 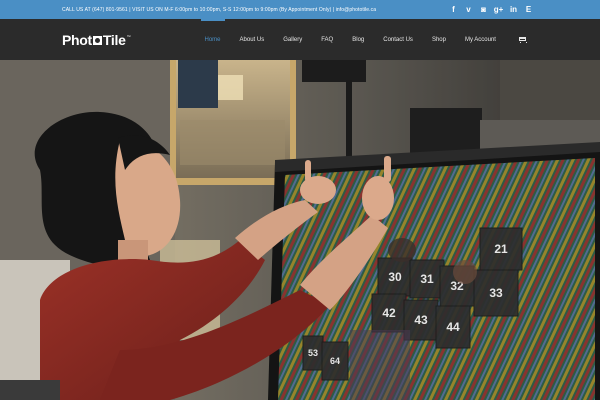 I want to click on cart-link, so click(x=521, y=39).